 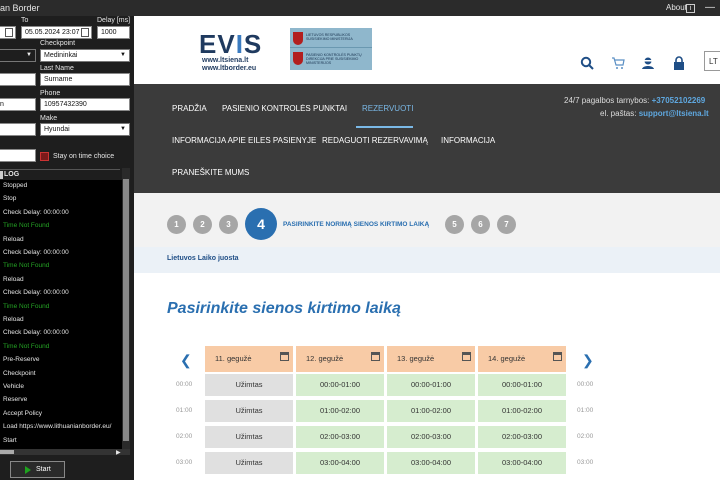 I want to click on title-bar: an Border About i —, so click(x=360, y=8).